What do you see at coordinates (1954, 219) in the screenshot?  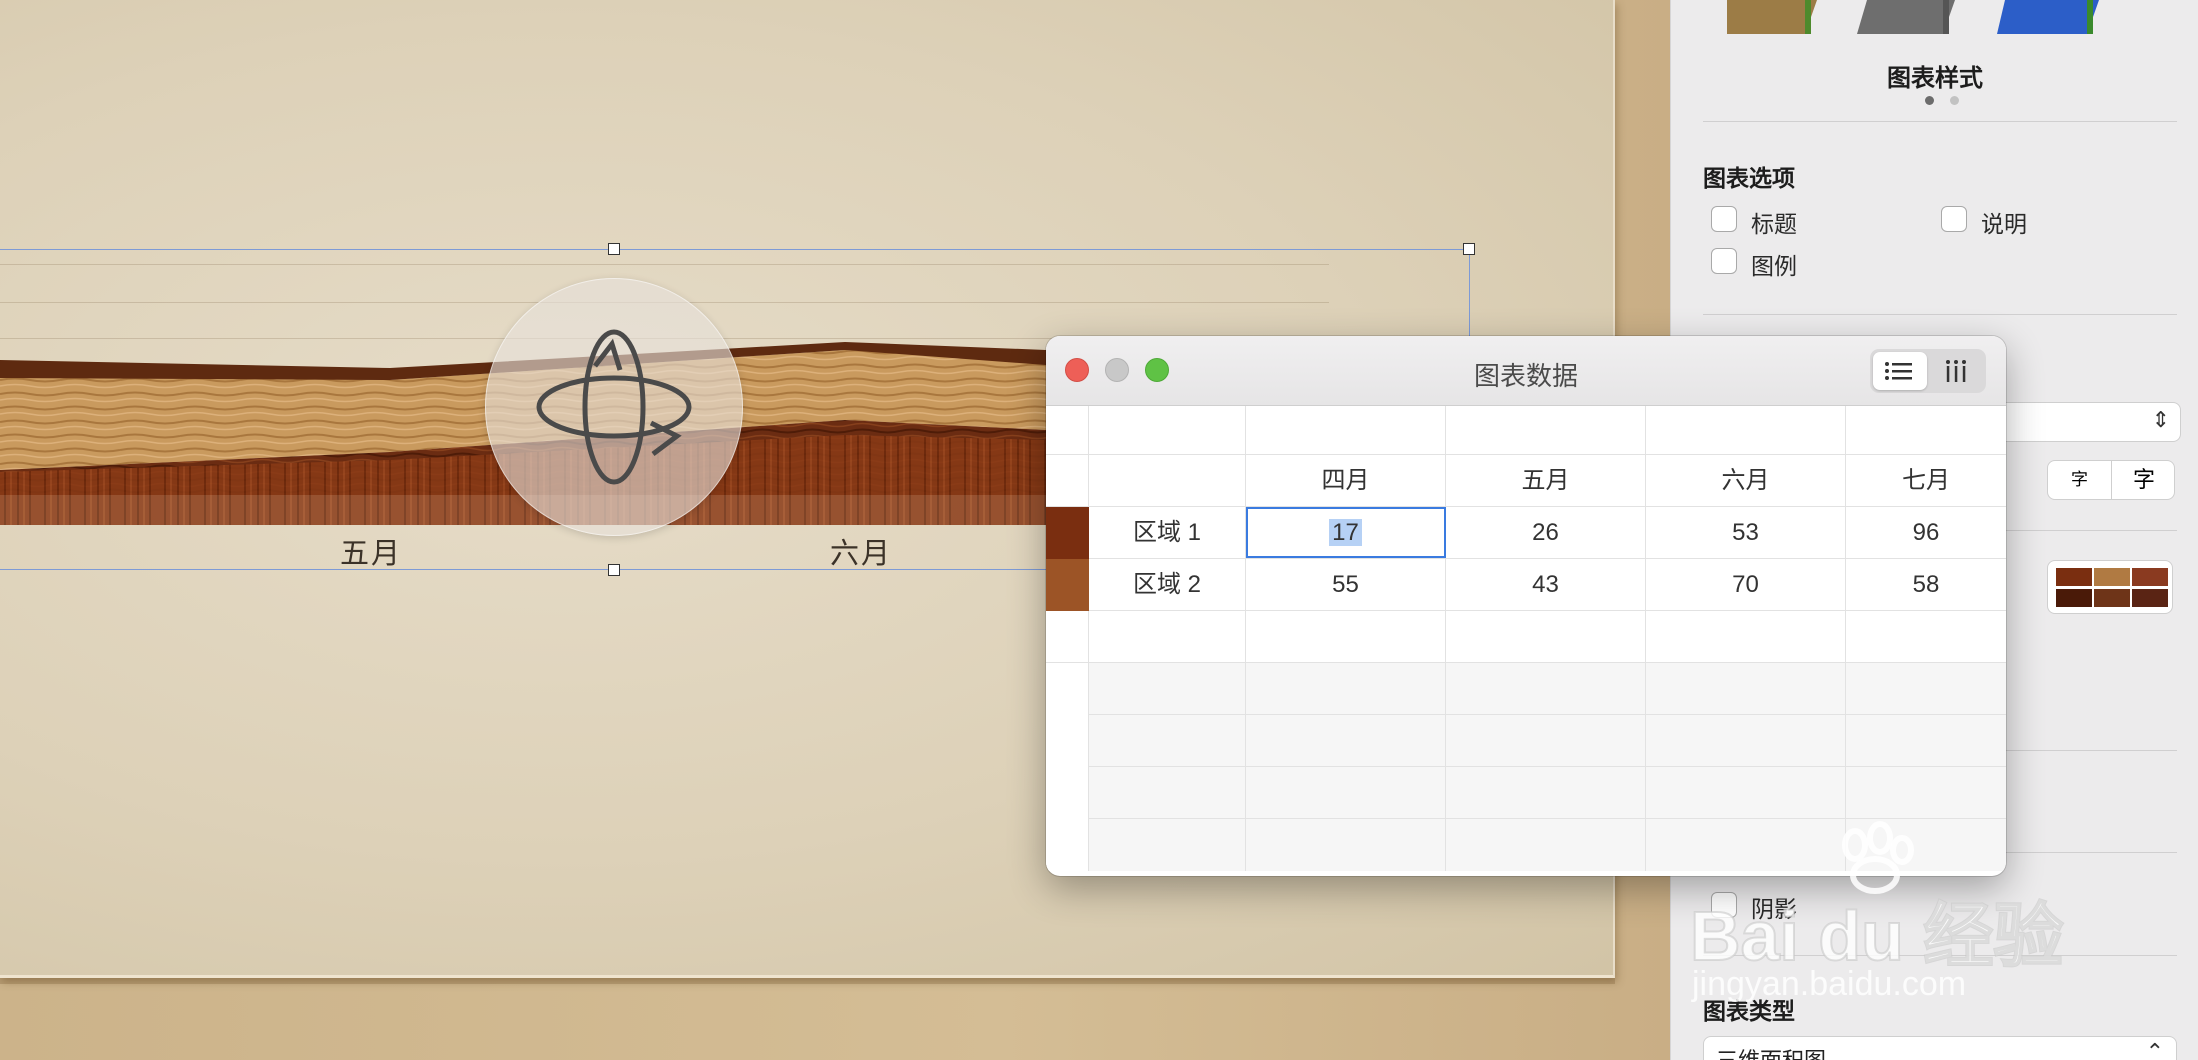 I see `caption-checkbox` at bounding box center [1954, 219].